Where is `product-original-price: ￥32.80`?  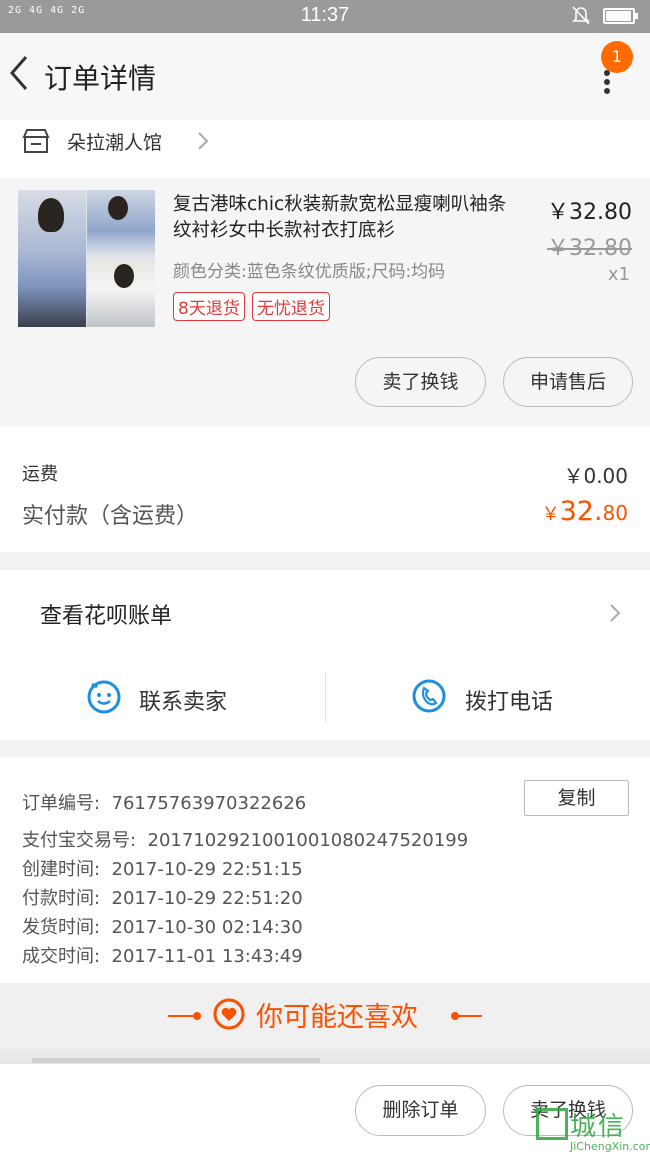 product-original-price: ￥32.80 is located at coordinates (589, 248).